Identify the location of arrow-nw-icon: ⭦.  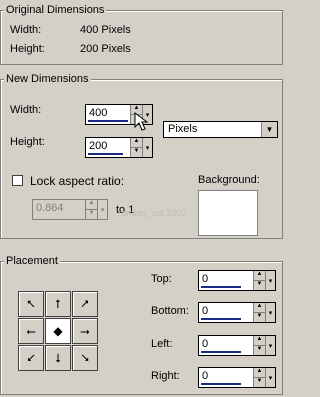
(31, 304).